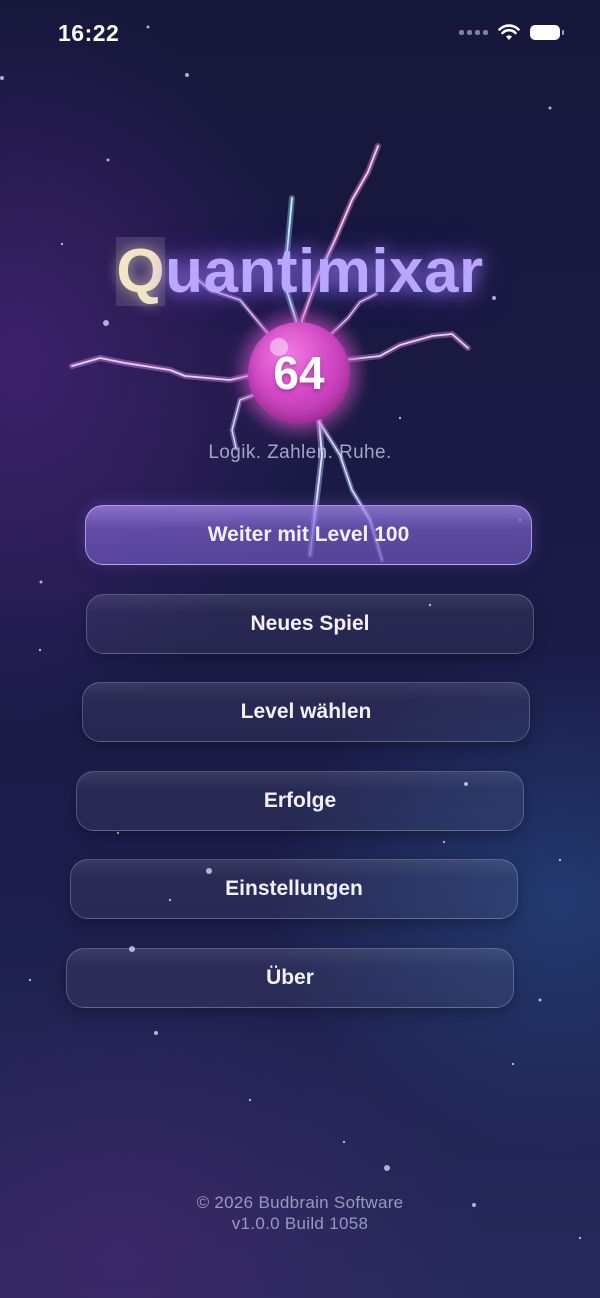 Image resolution: width=600 pixels, height=1298 pixels. I want to click on select-level-button: Level wählen, so click(306, 712).